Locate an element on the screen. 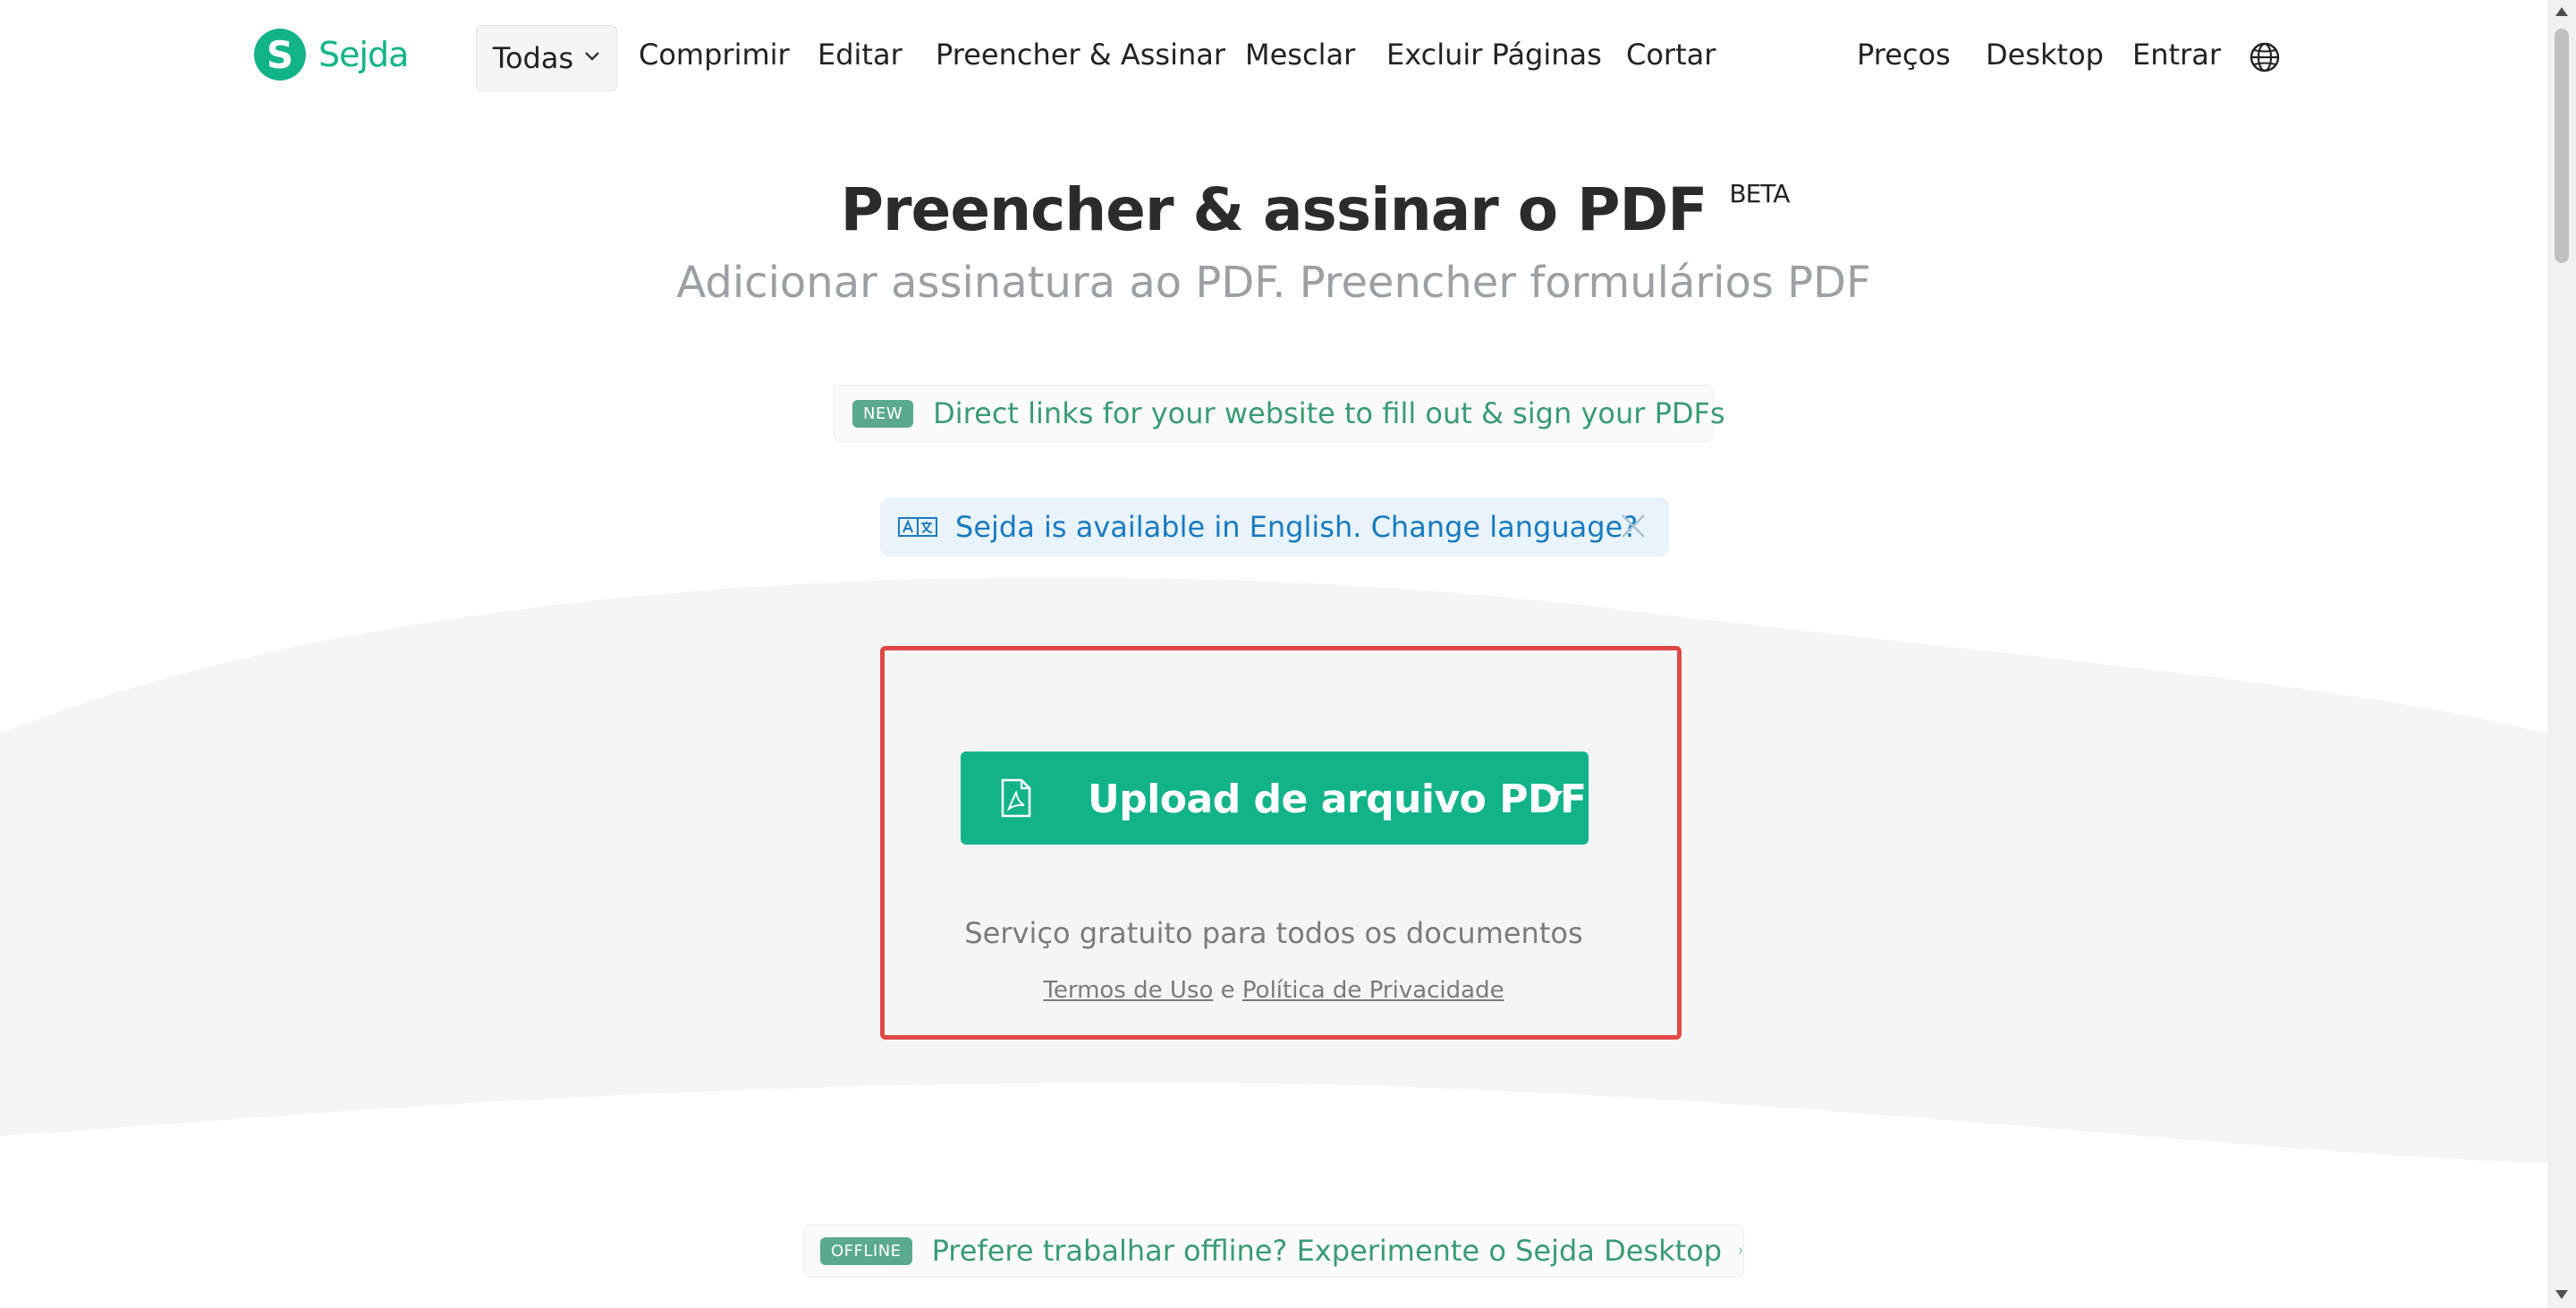 This screenshot has height=1308, width=2576. caret-down-icon is located at coordinates (1555, 795).